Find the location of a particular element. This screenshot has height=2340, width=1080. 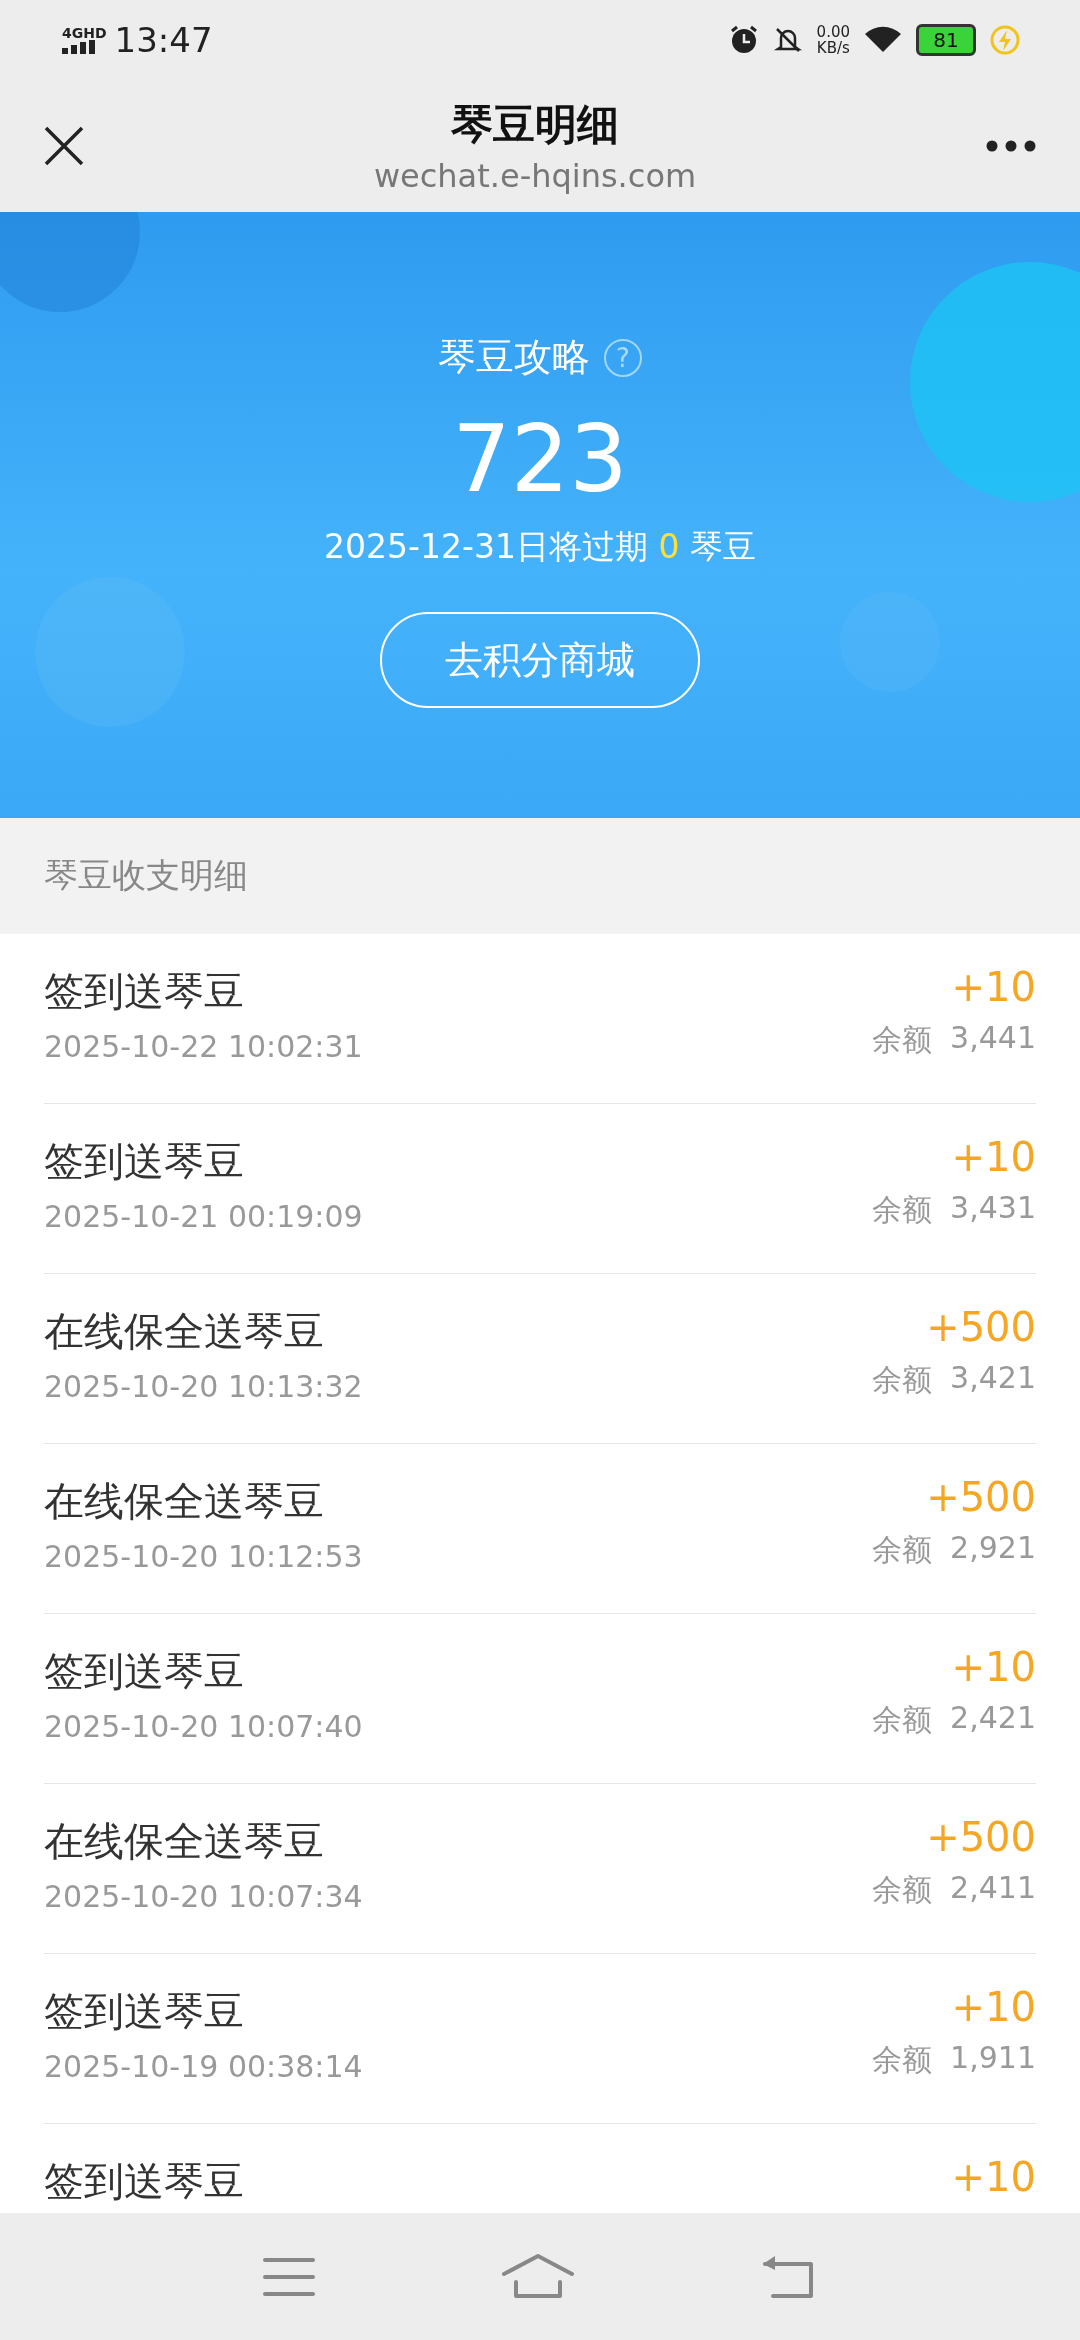

record-time: 2025-10-20 10:13:32 is located at coordinates (203, 1386).